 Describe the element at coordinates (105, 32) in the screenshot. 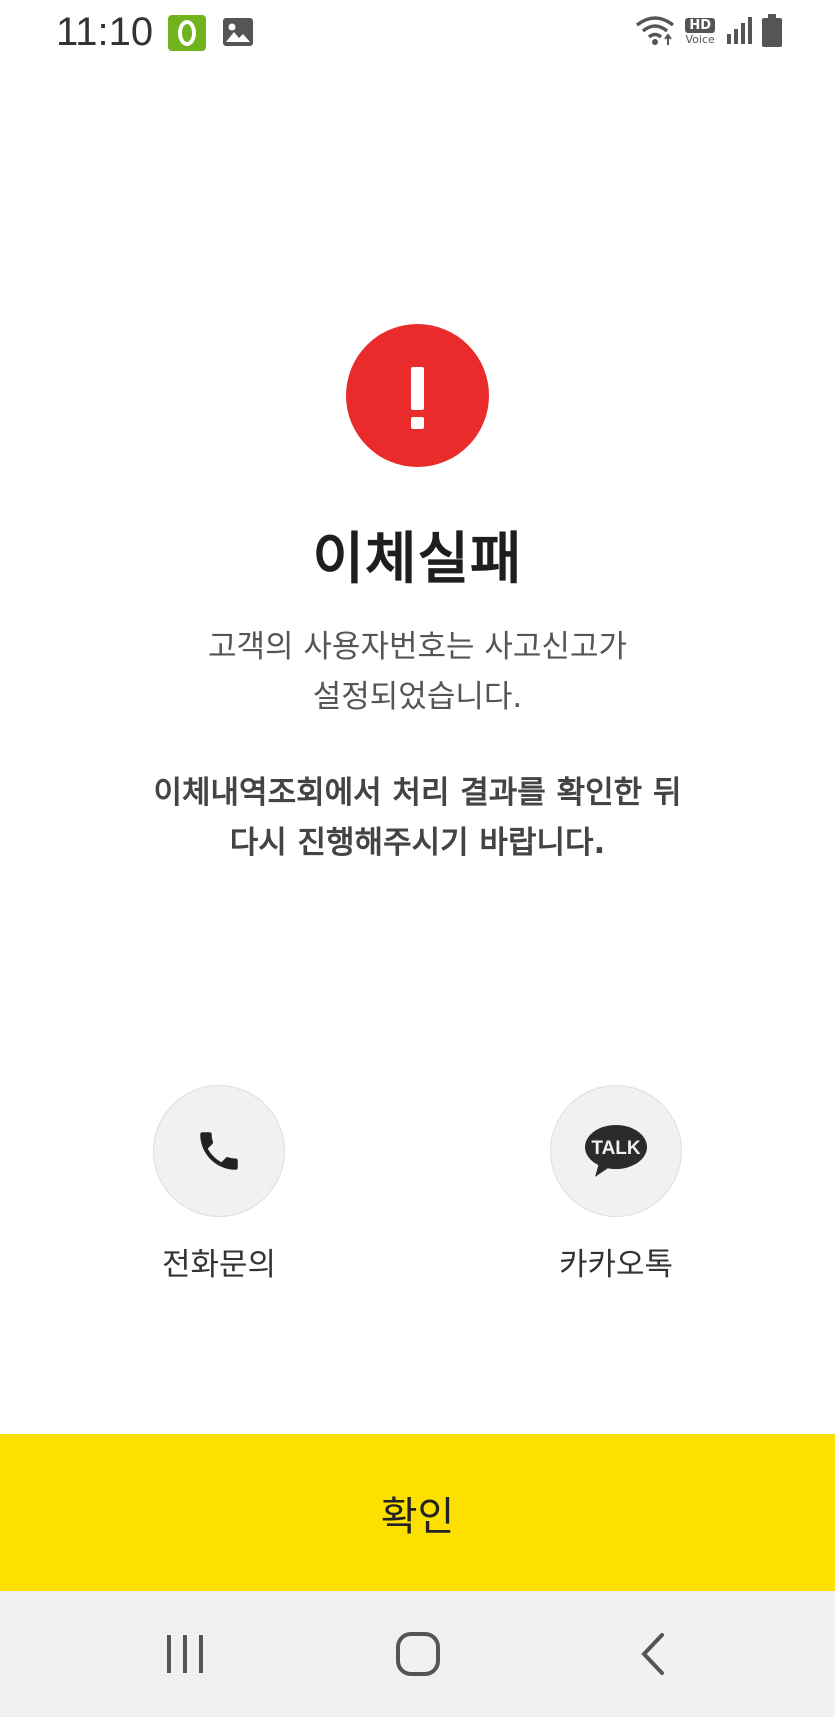

I see `status-time: 11:10` at that location.